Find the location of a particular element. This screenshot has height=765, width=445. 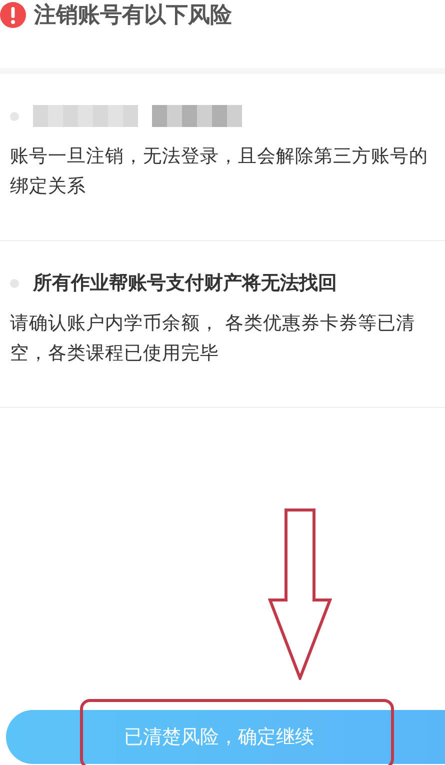

page-title: 注销账号有以下风险 is located at coordinates (133, 16).